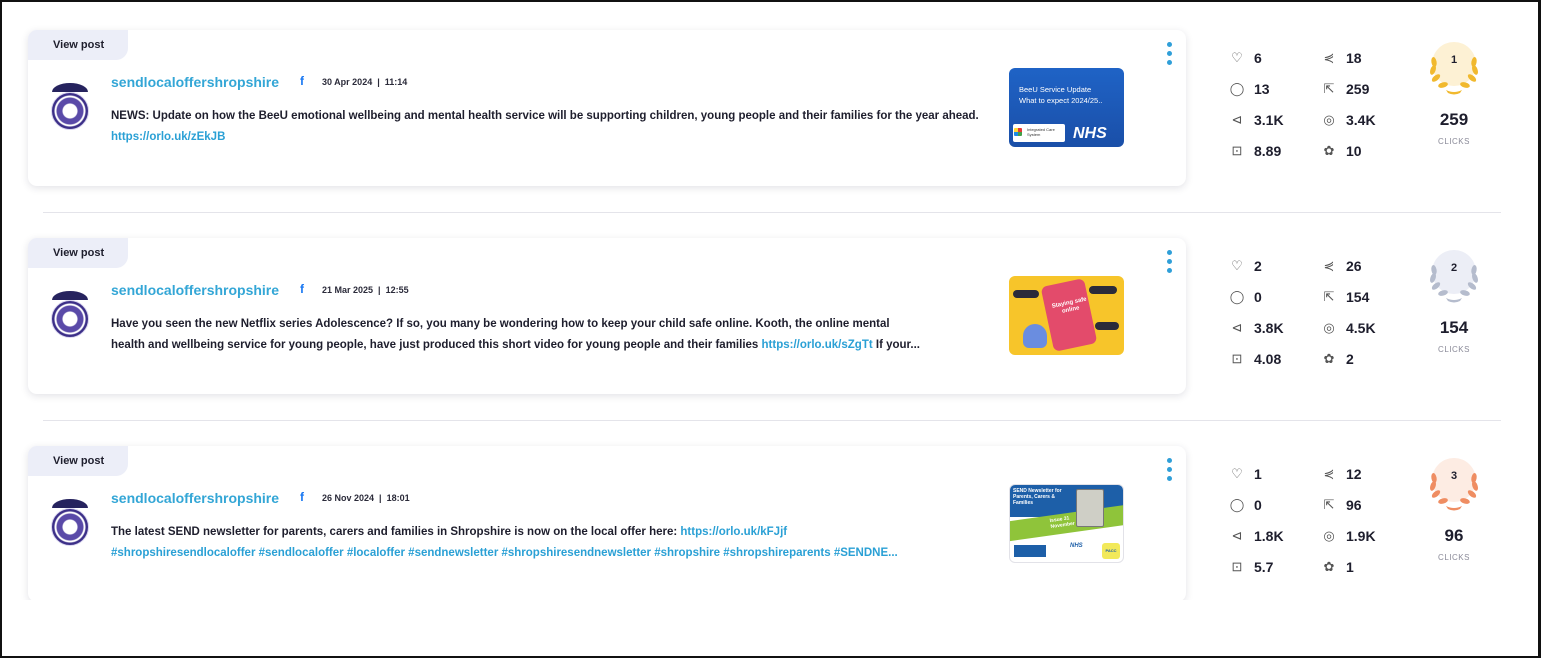 The image size is (1541, 658). Describe the element at coordinates (168, 137) in the screenshot. I see `post-link: https://orlo.uk/zEkJB` at that location.